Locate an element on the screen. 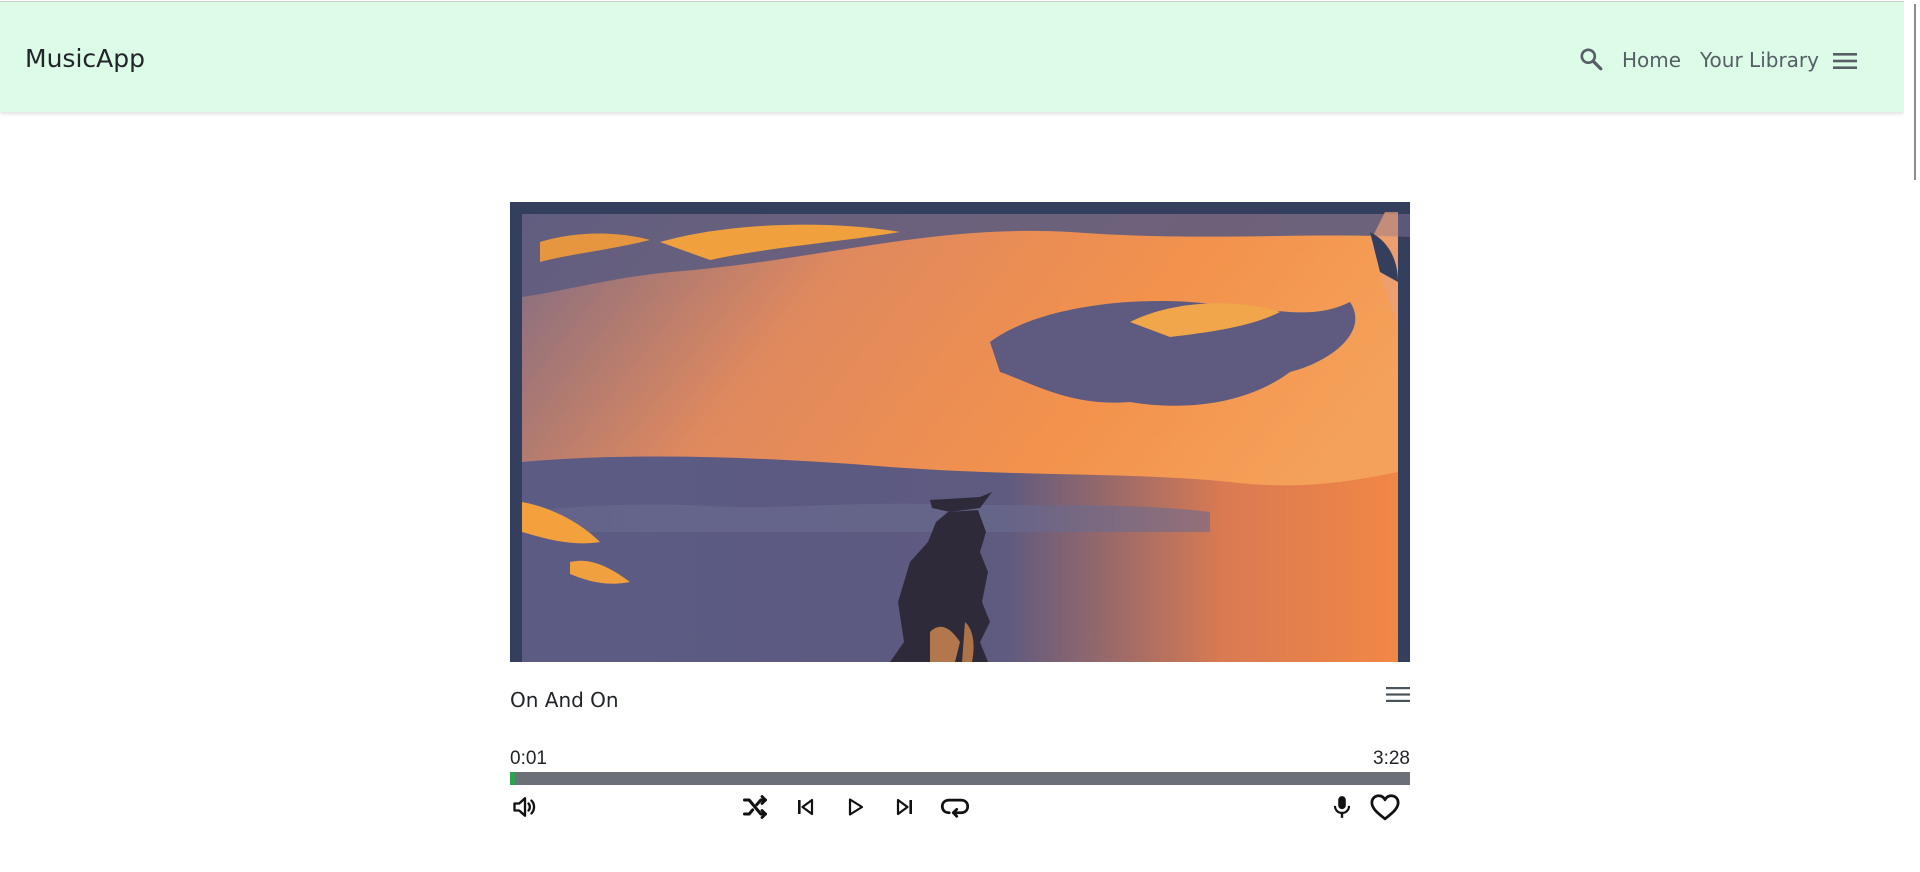  search-icon is located at coordinates (1591, 59).